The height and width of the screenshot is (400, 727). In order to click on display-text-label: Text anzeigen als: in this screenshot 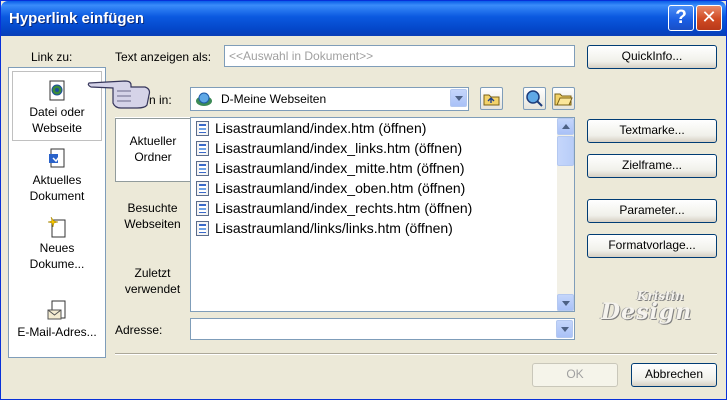, I will do `click(163, 57)`.